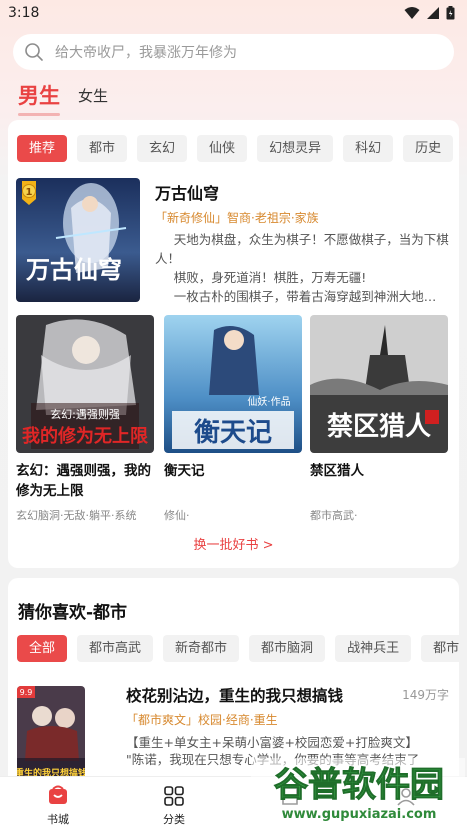  I want to click on status-icons, so click(429, 13).